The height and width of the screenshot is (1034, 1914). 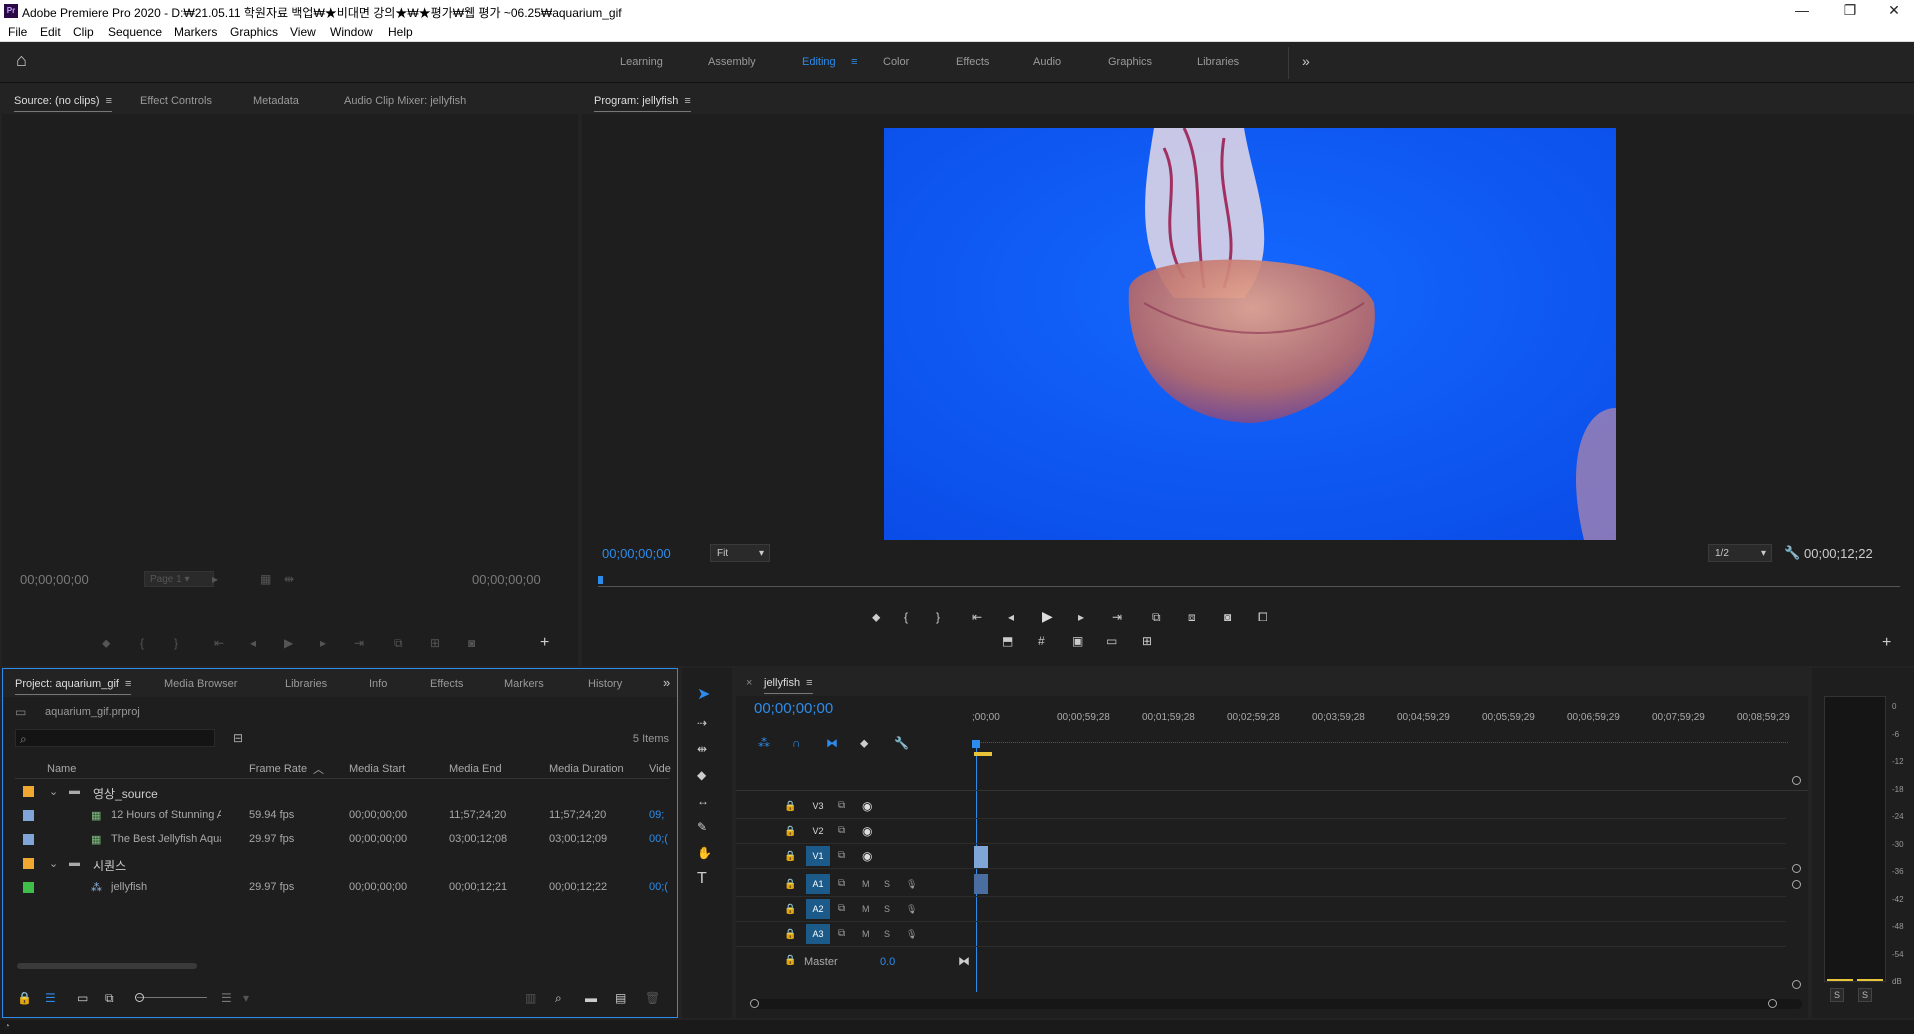 I want to click on zoom-slider, so click(x=172, y=997).